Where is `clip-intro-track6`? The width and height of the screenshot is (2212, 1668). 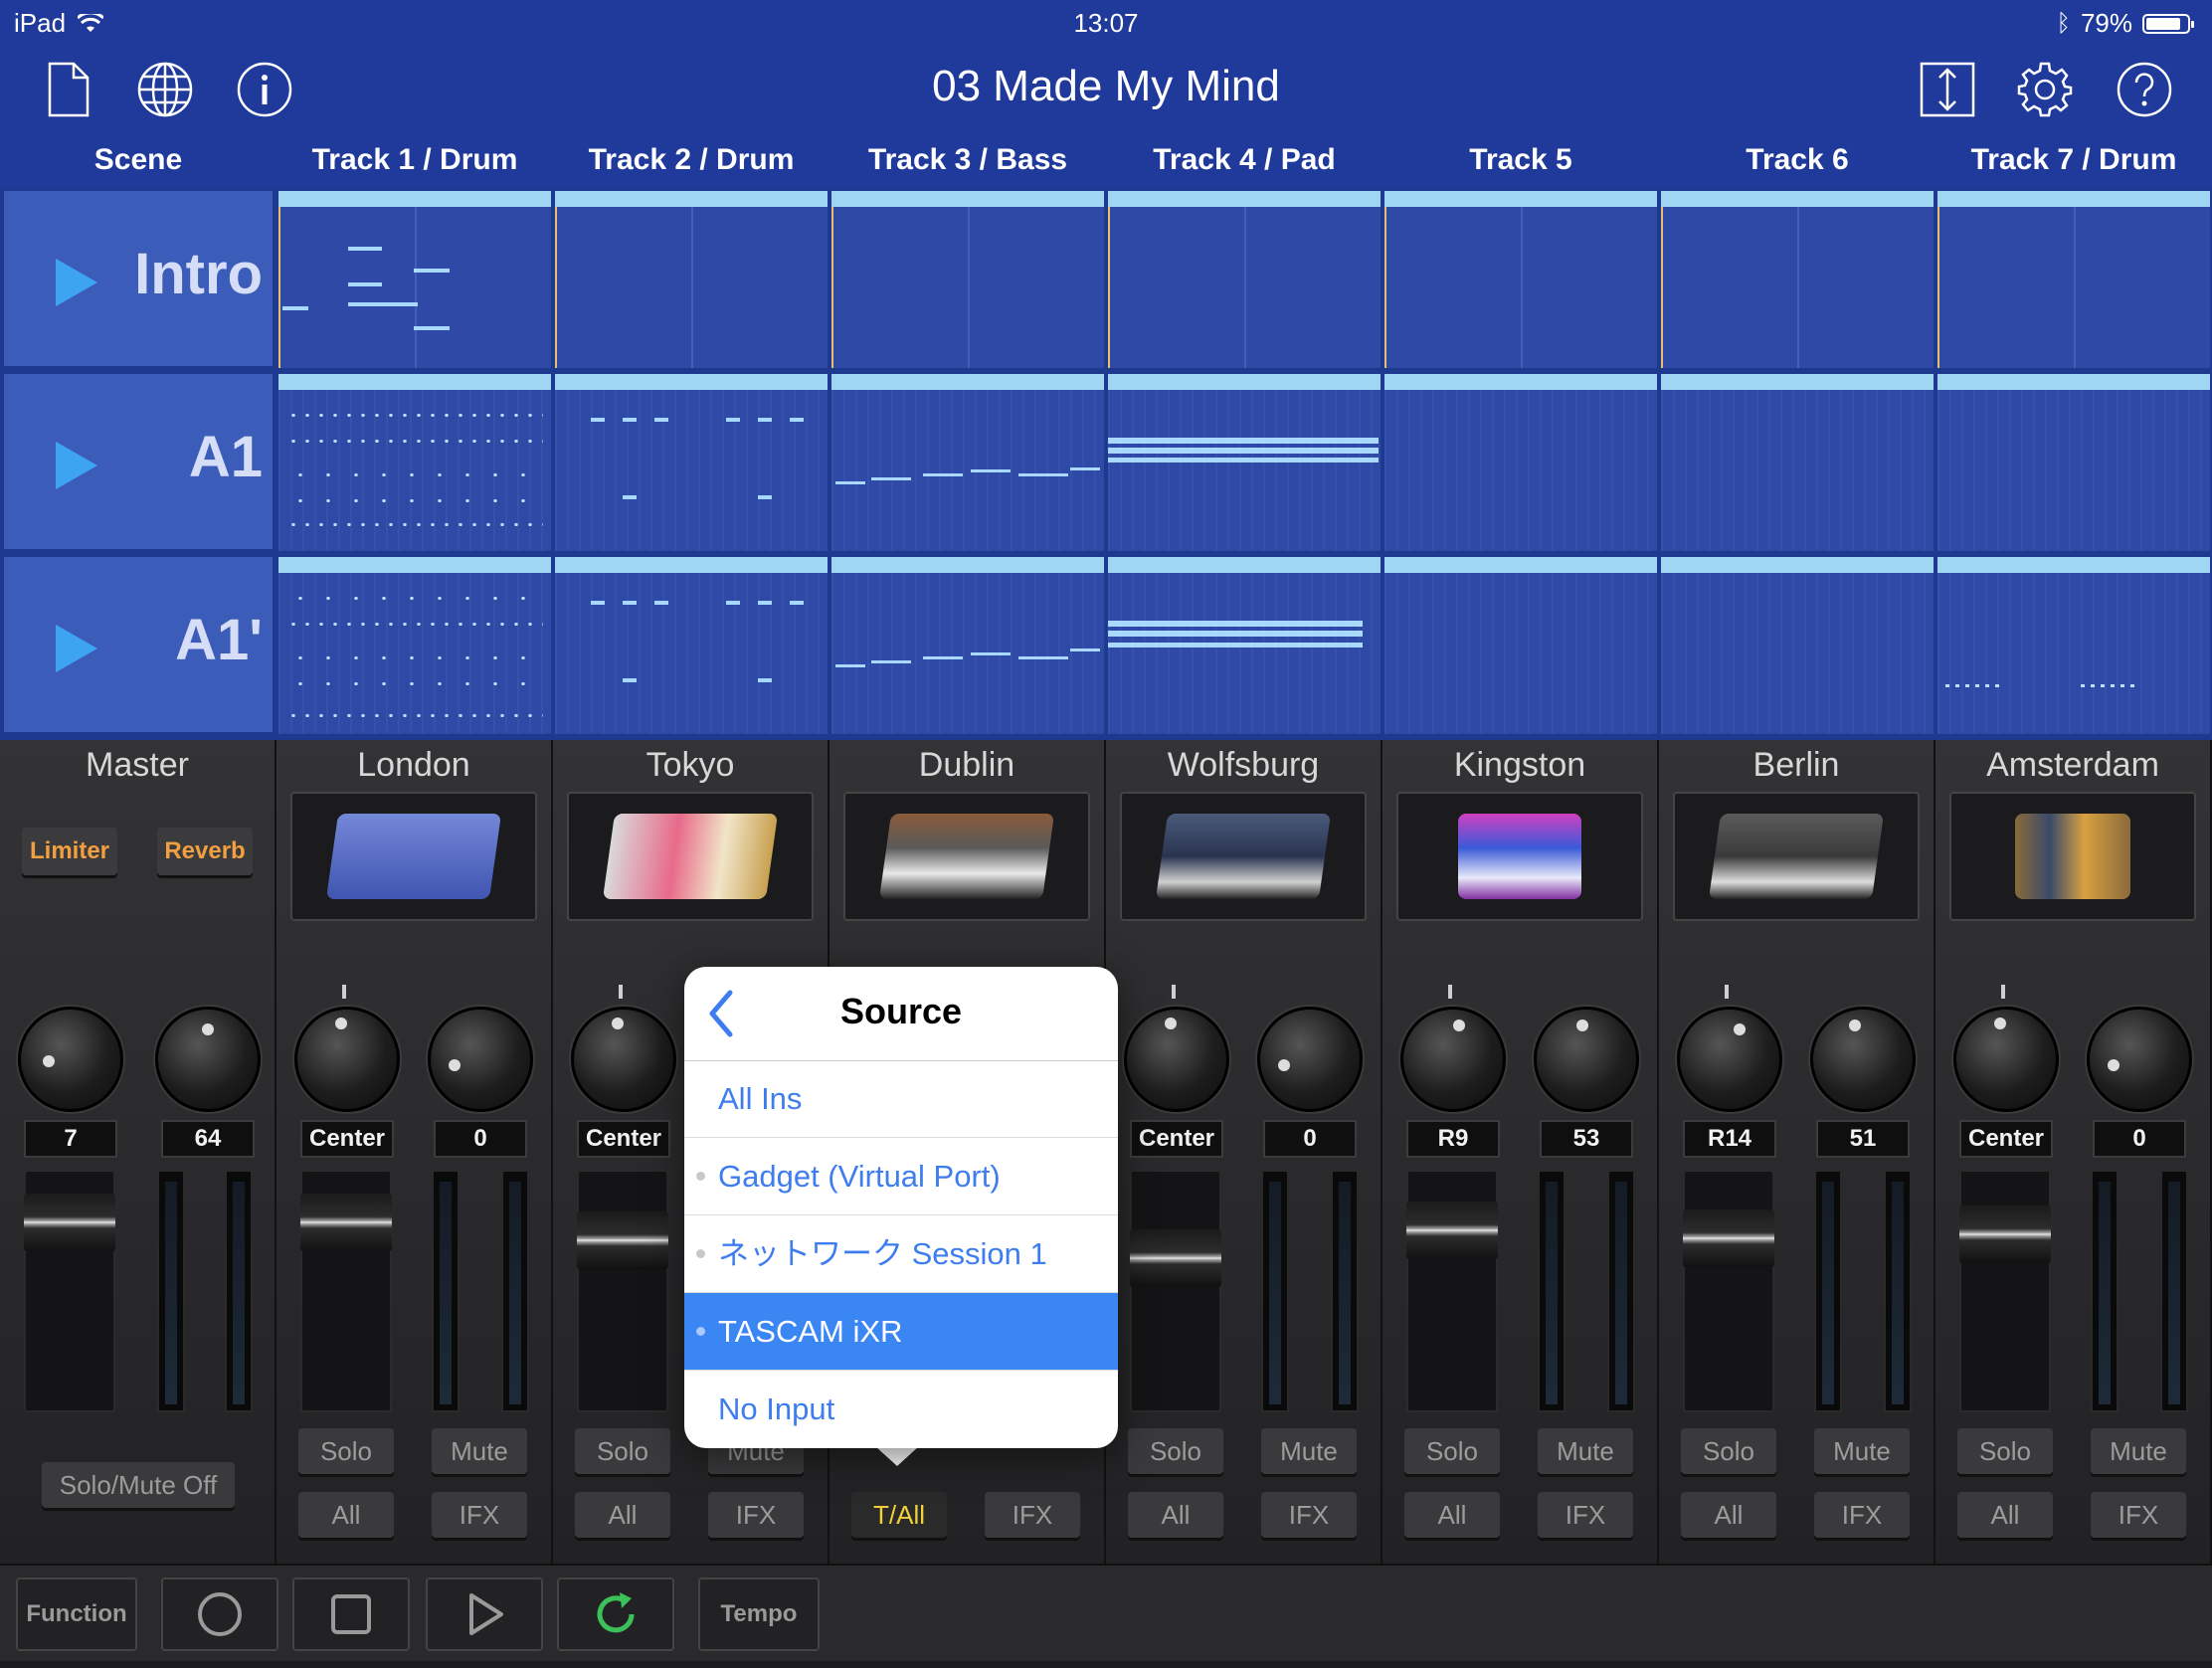
clip-intro-track6 is located at coordinates (1797, 279).